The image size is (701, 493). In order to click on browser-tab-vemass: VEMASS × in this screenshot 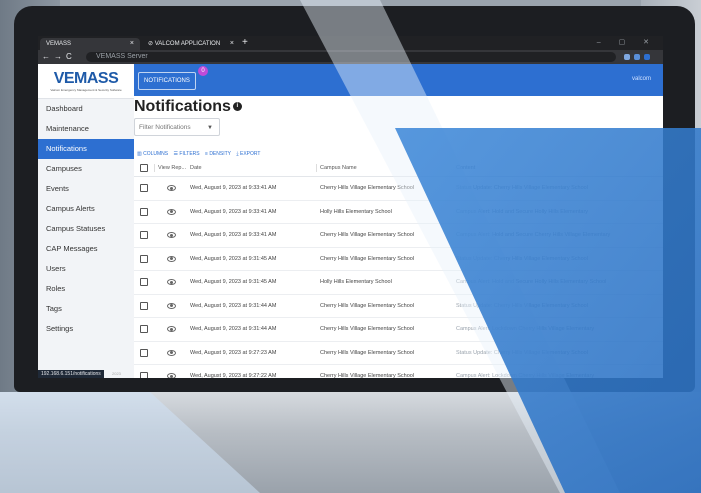, I will do `click(90, 44)`.